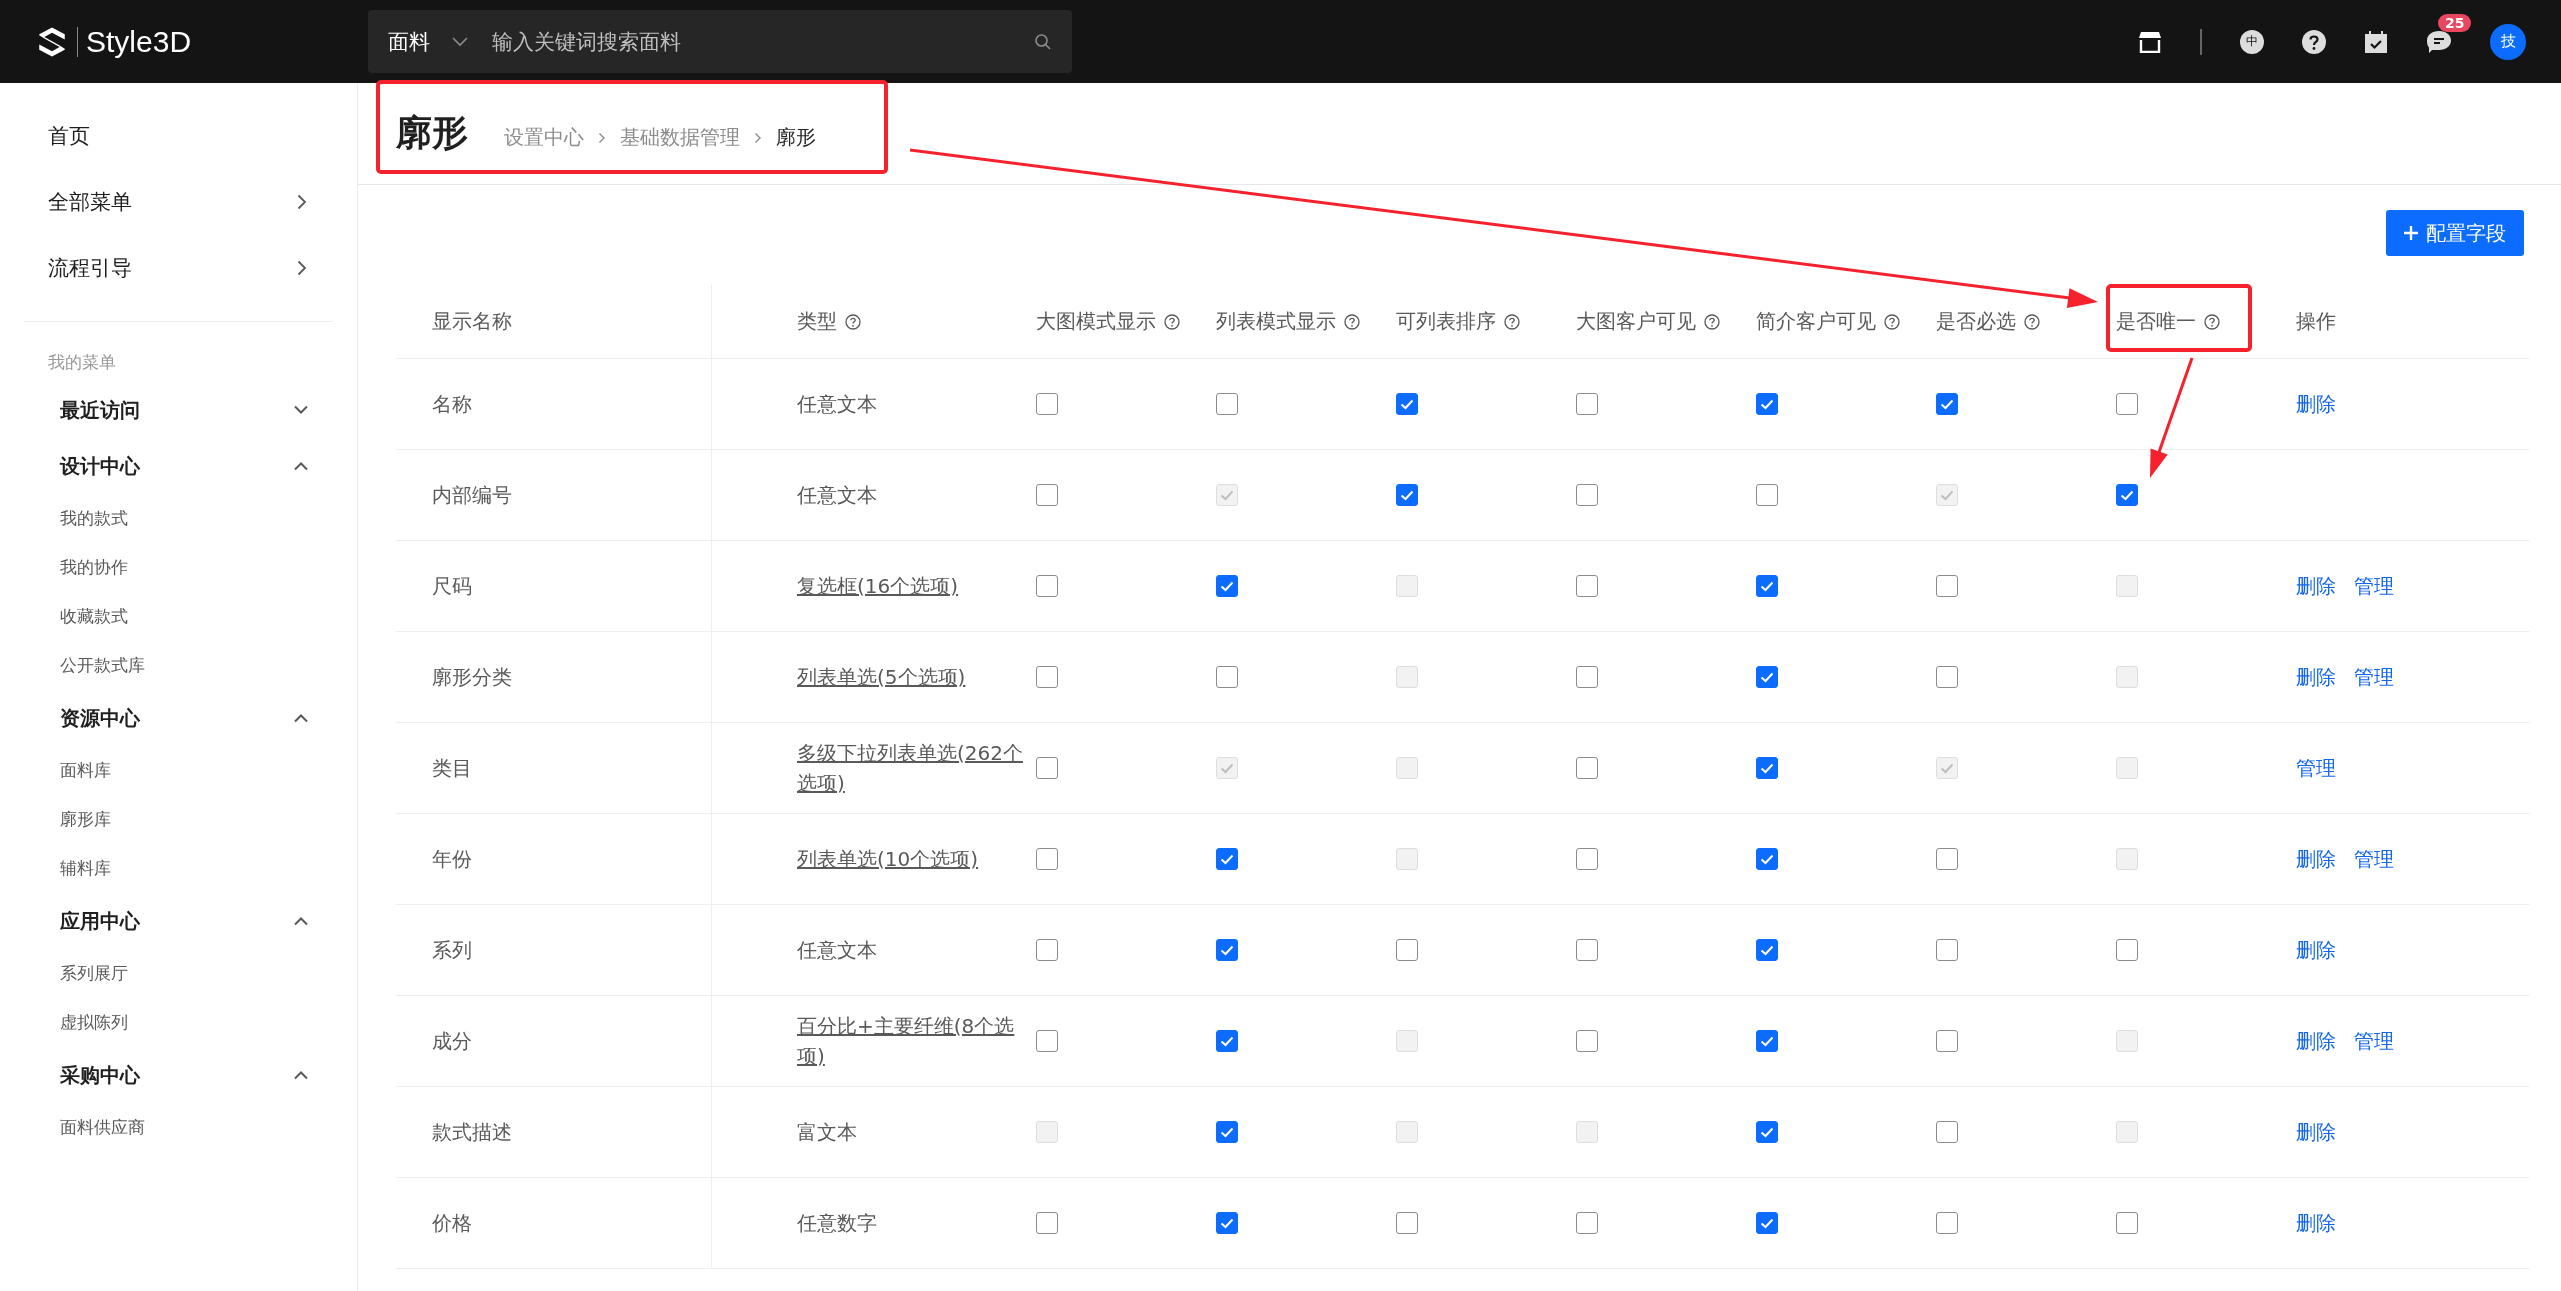  Describe the element at coordinates (2376, 41) in the screenshot. I see `calendar-check-icon` at that location.